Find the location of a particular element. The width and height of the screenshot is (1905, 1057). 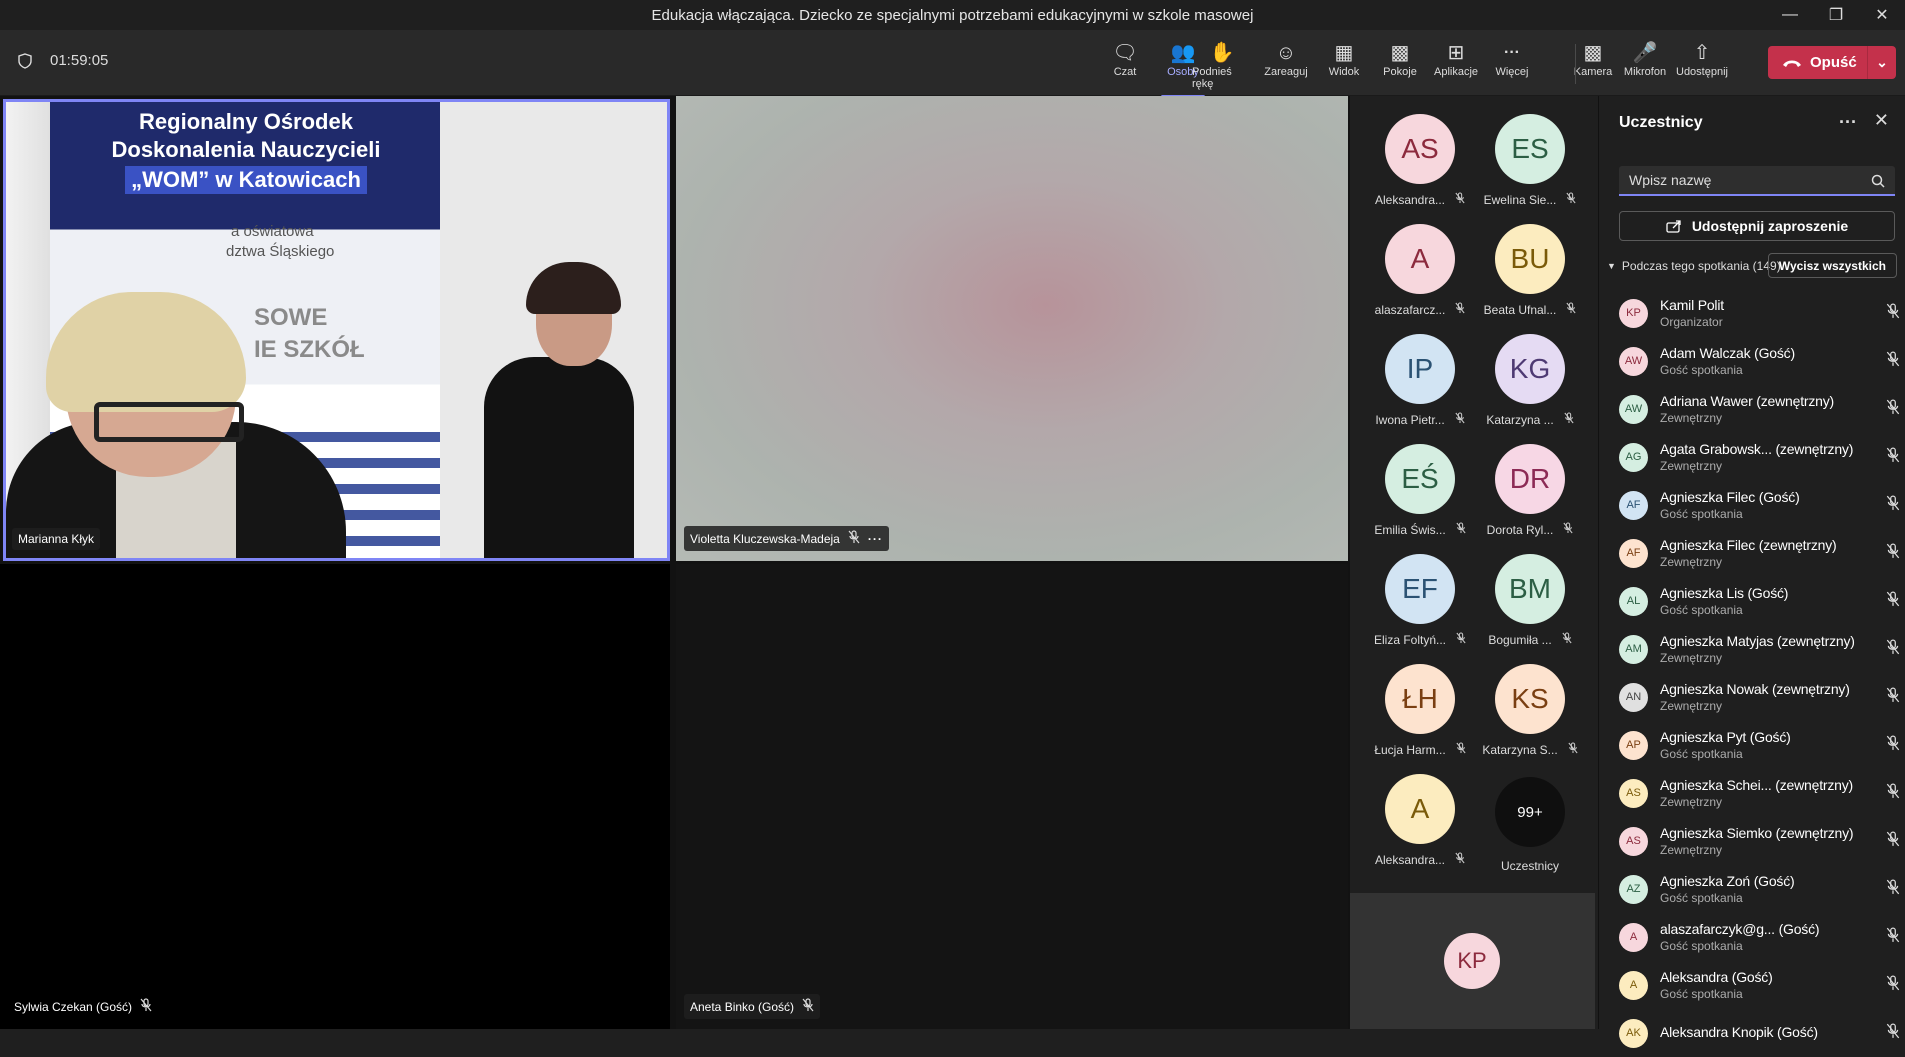

avatar: AW is located at coordinates (1633, 409).